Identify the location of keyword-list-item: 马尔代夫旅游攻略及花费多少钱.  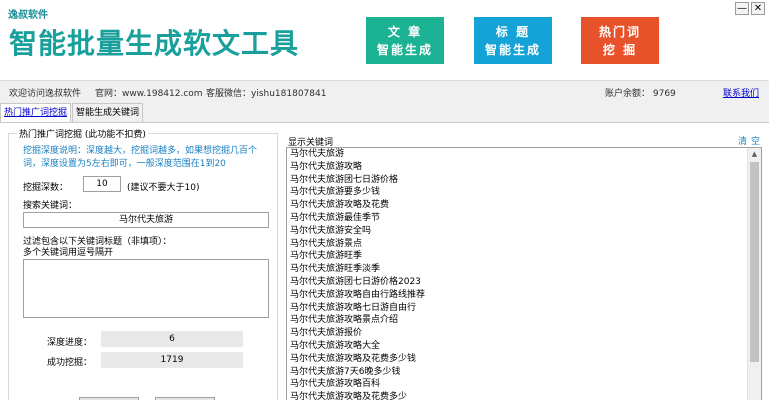
(524, 359).